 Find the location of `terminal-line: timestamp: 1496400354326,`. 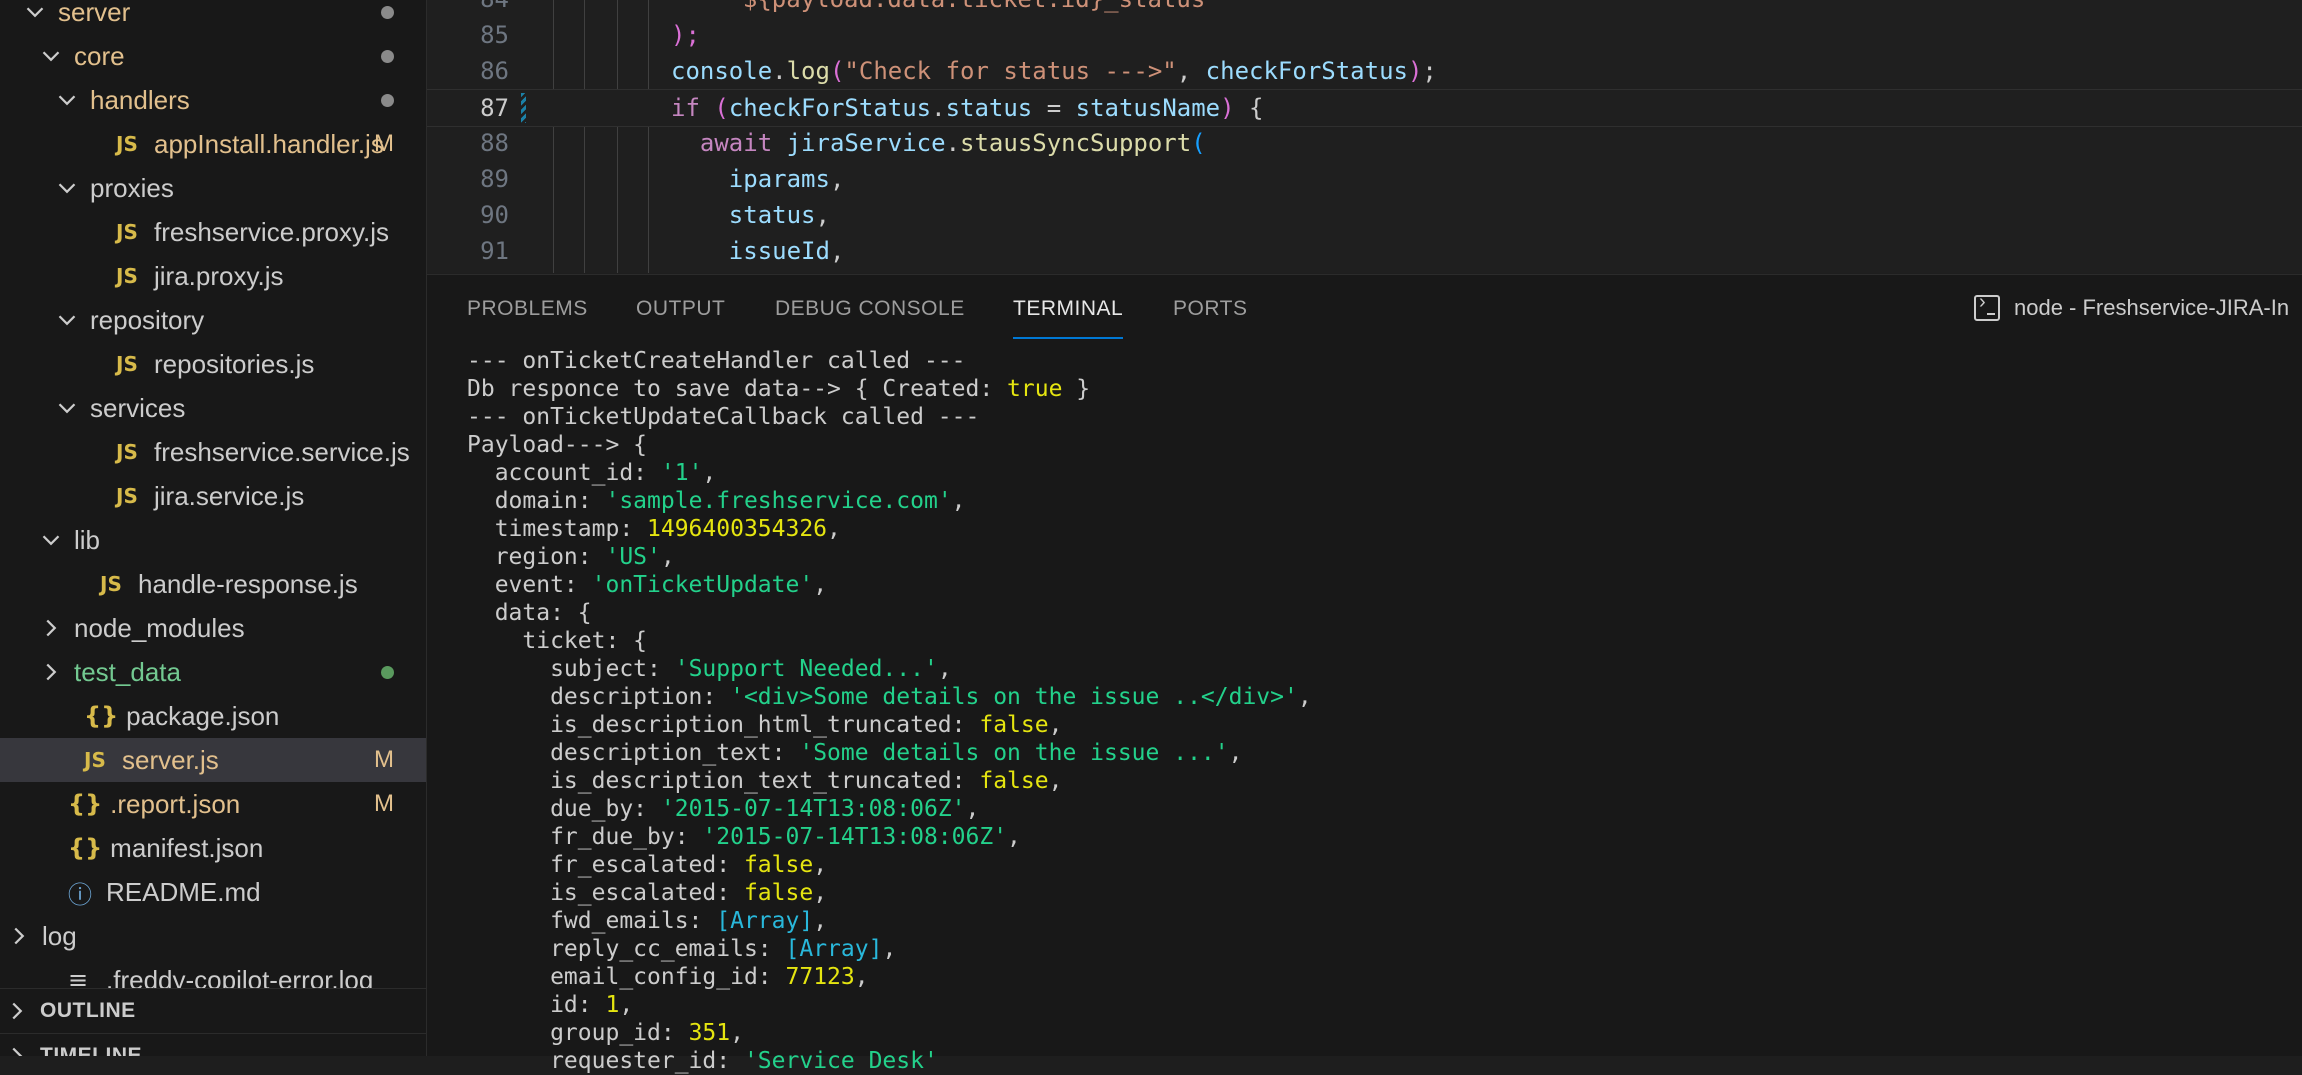

terminal-line: timestamp: 1496400354326, is located at coordinates (654, 529).